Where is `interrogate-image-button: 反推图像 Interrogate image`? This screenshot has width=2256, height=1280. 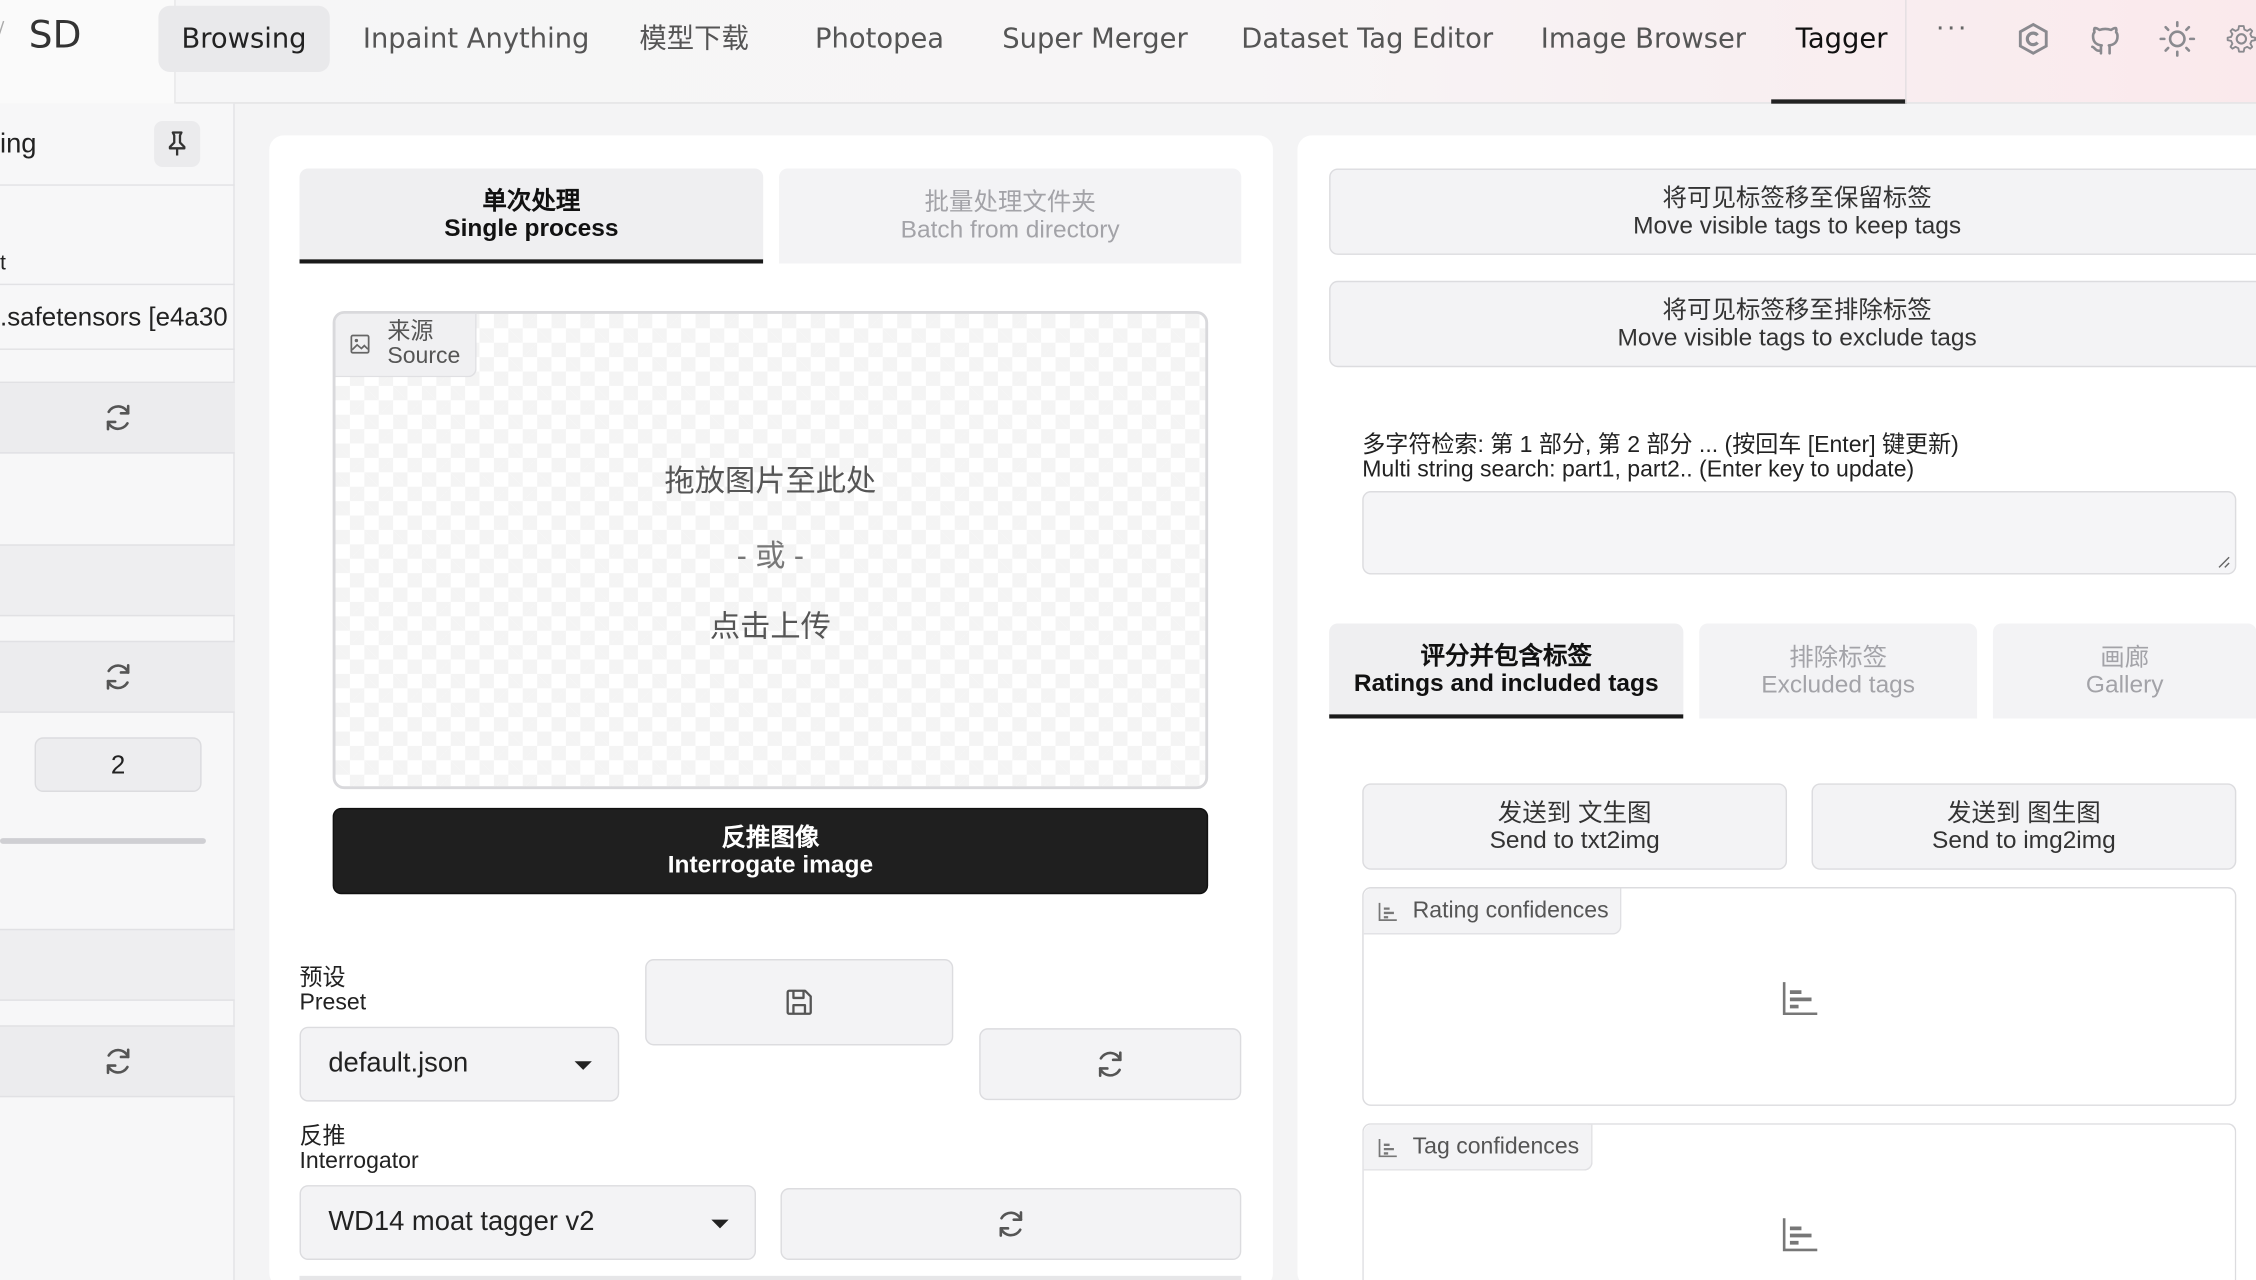 interrogate-image-button: 反推图像 Interrogate image is located at coordinates (770, 851).